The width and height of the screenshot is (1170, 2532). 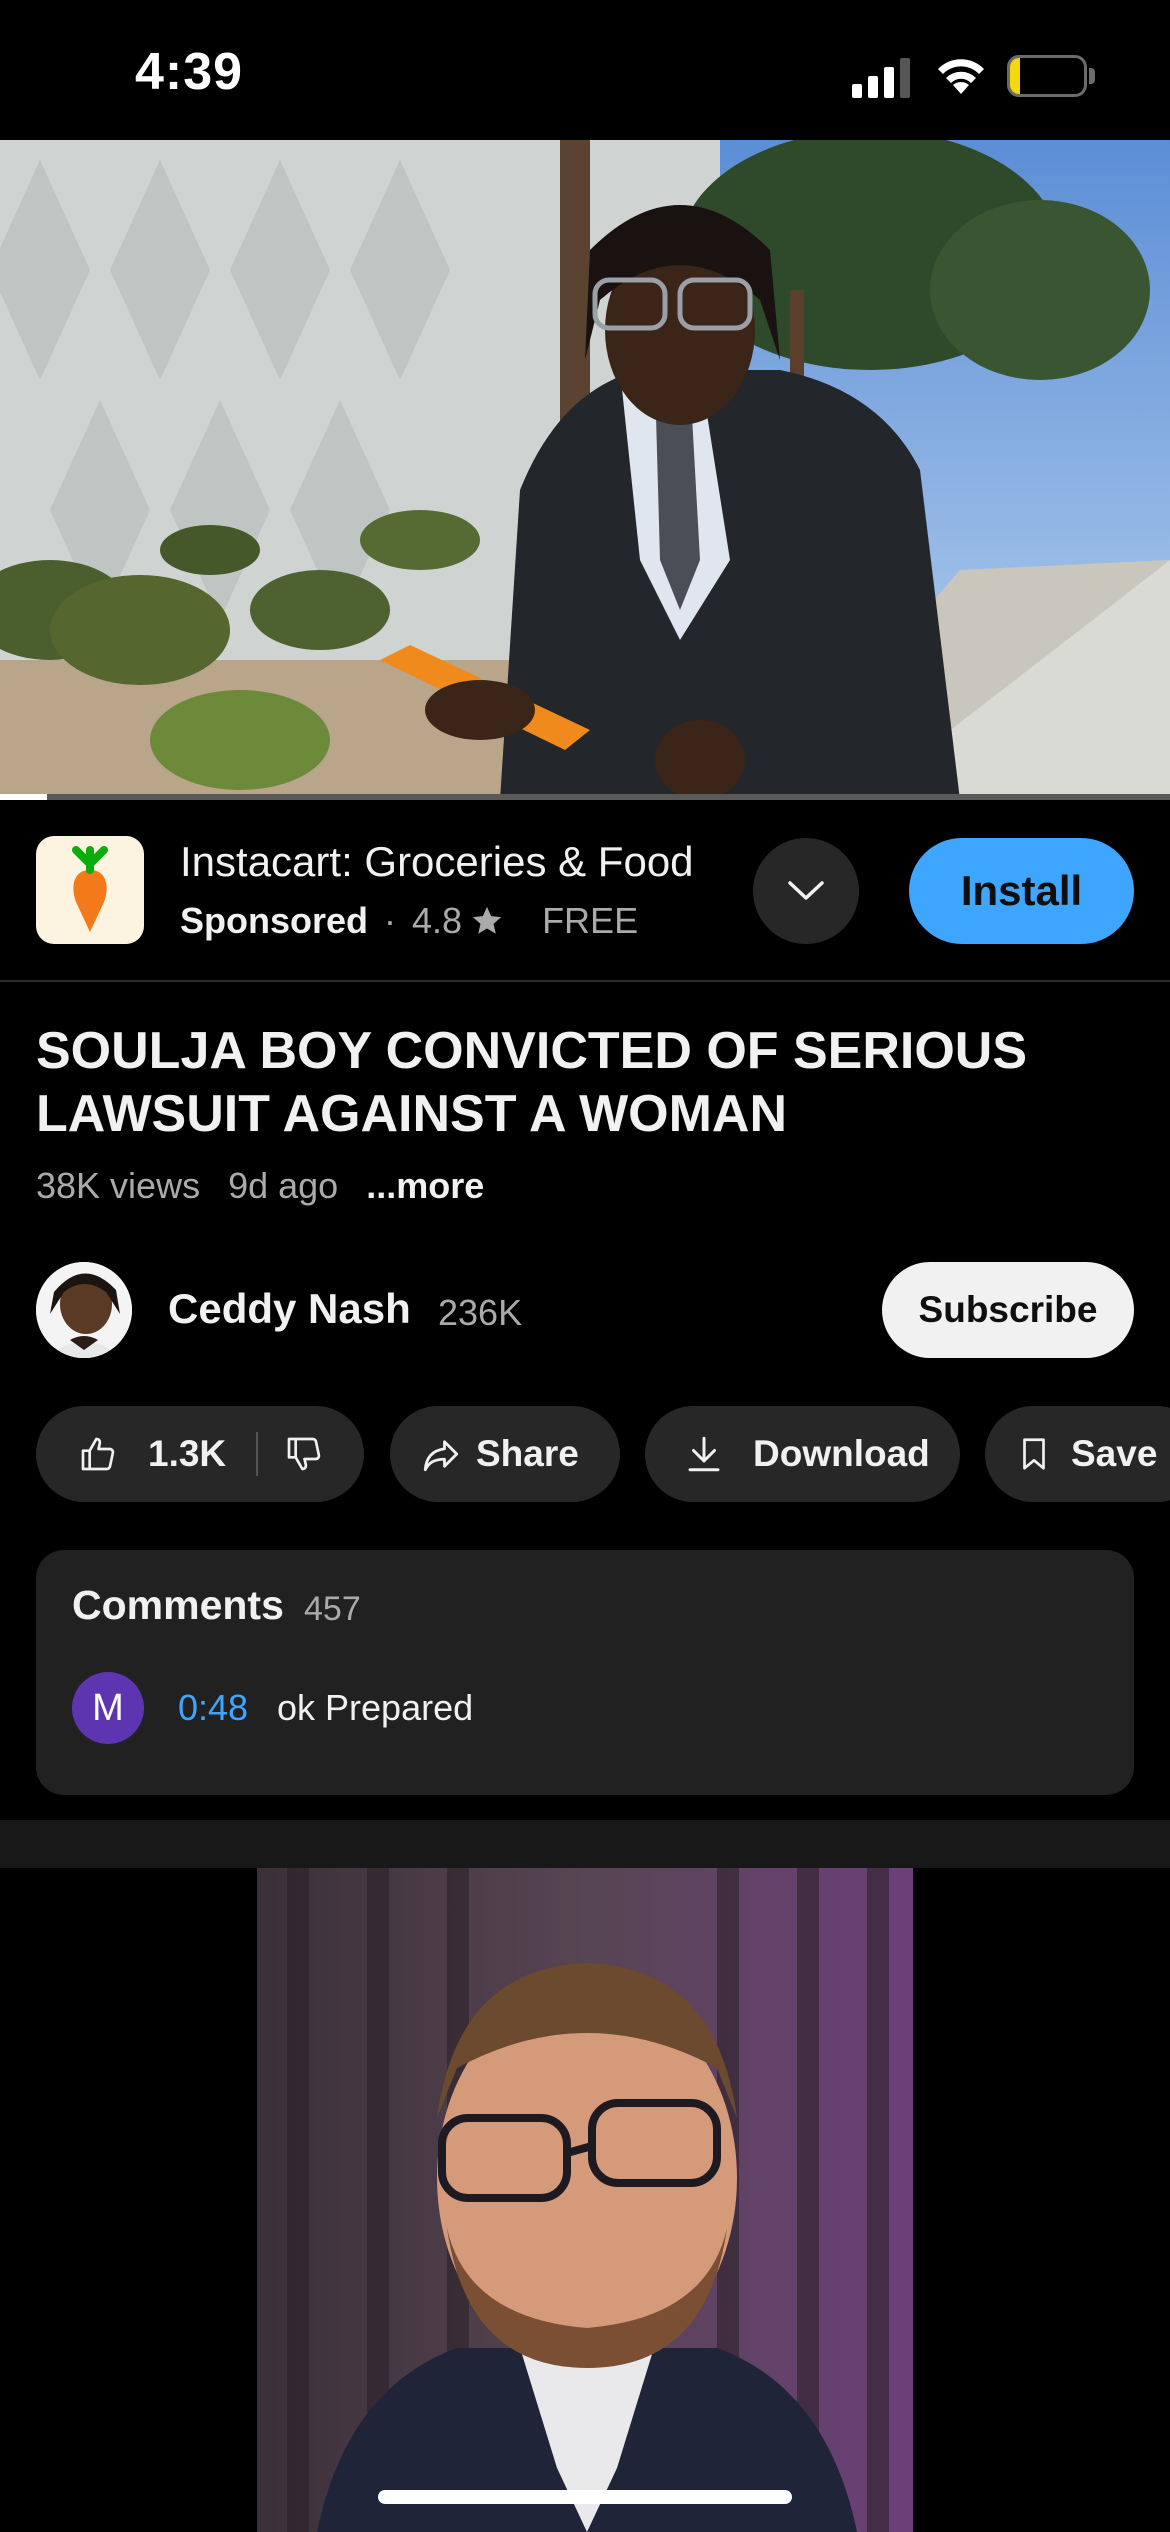 I want to click on more-link: ...more, so click(x=425, y=1185).